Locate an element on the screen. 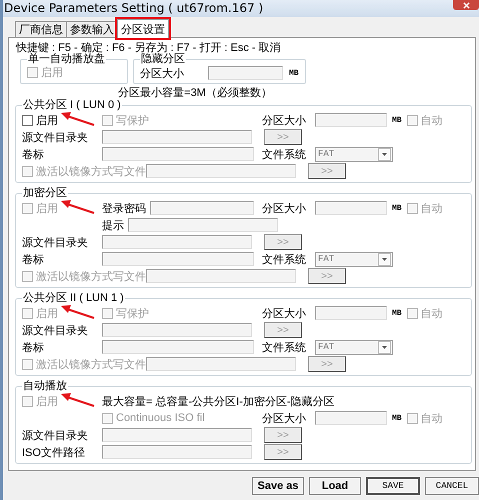 This screenshot has width=479, height=500. window-title: Device Parameters Setting ( ut67rom.167 ) is located at coordinates (133, 7).